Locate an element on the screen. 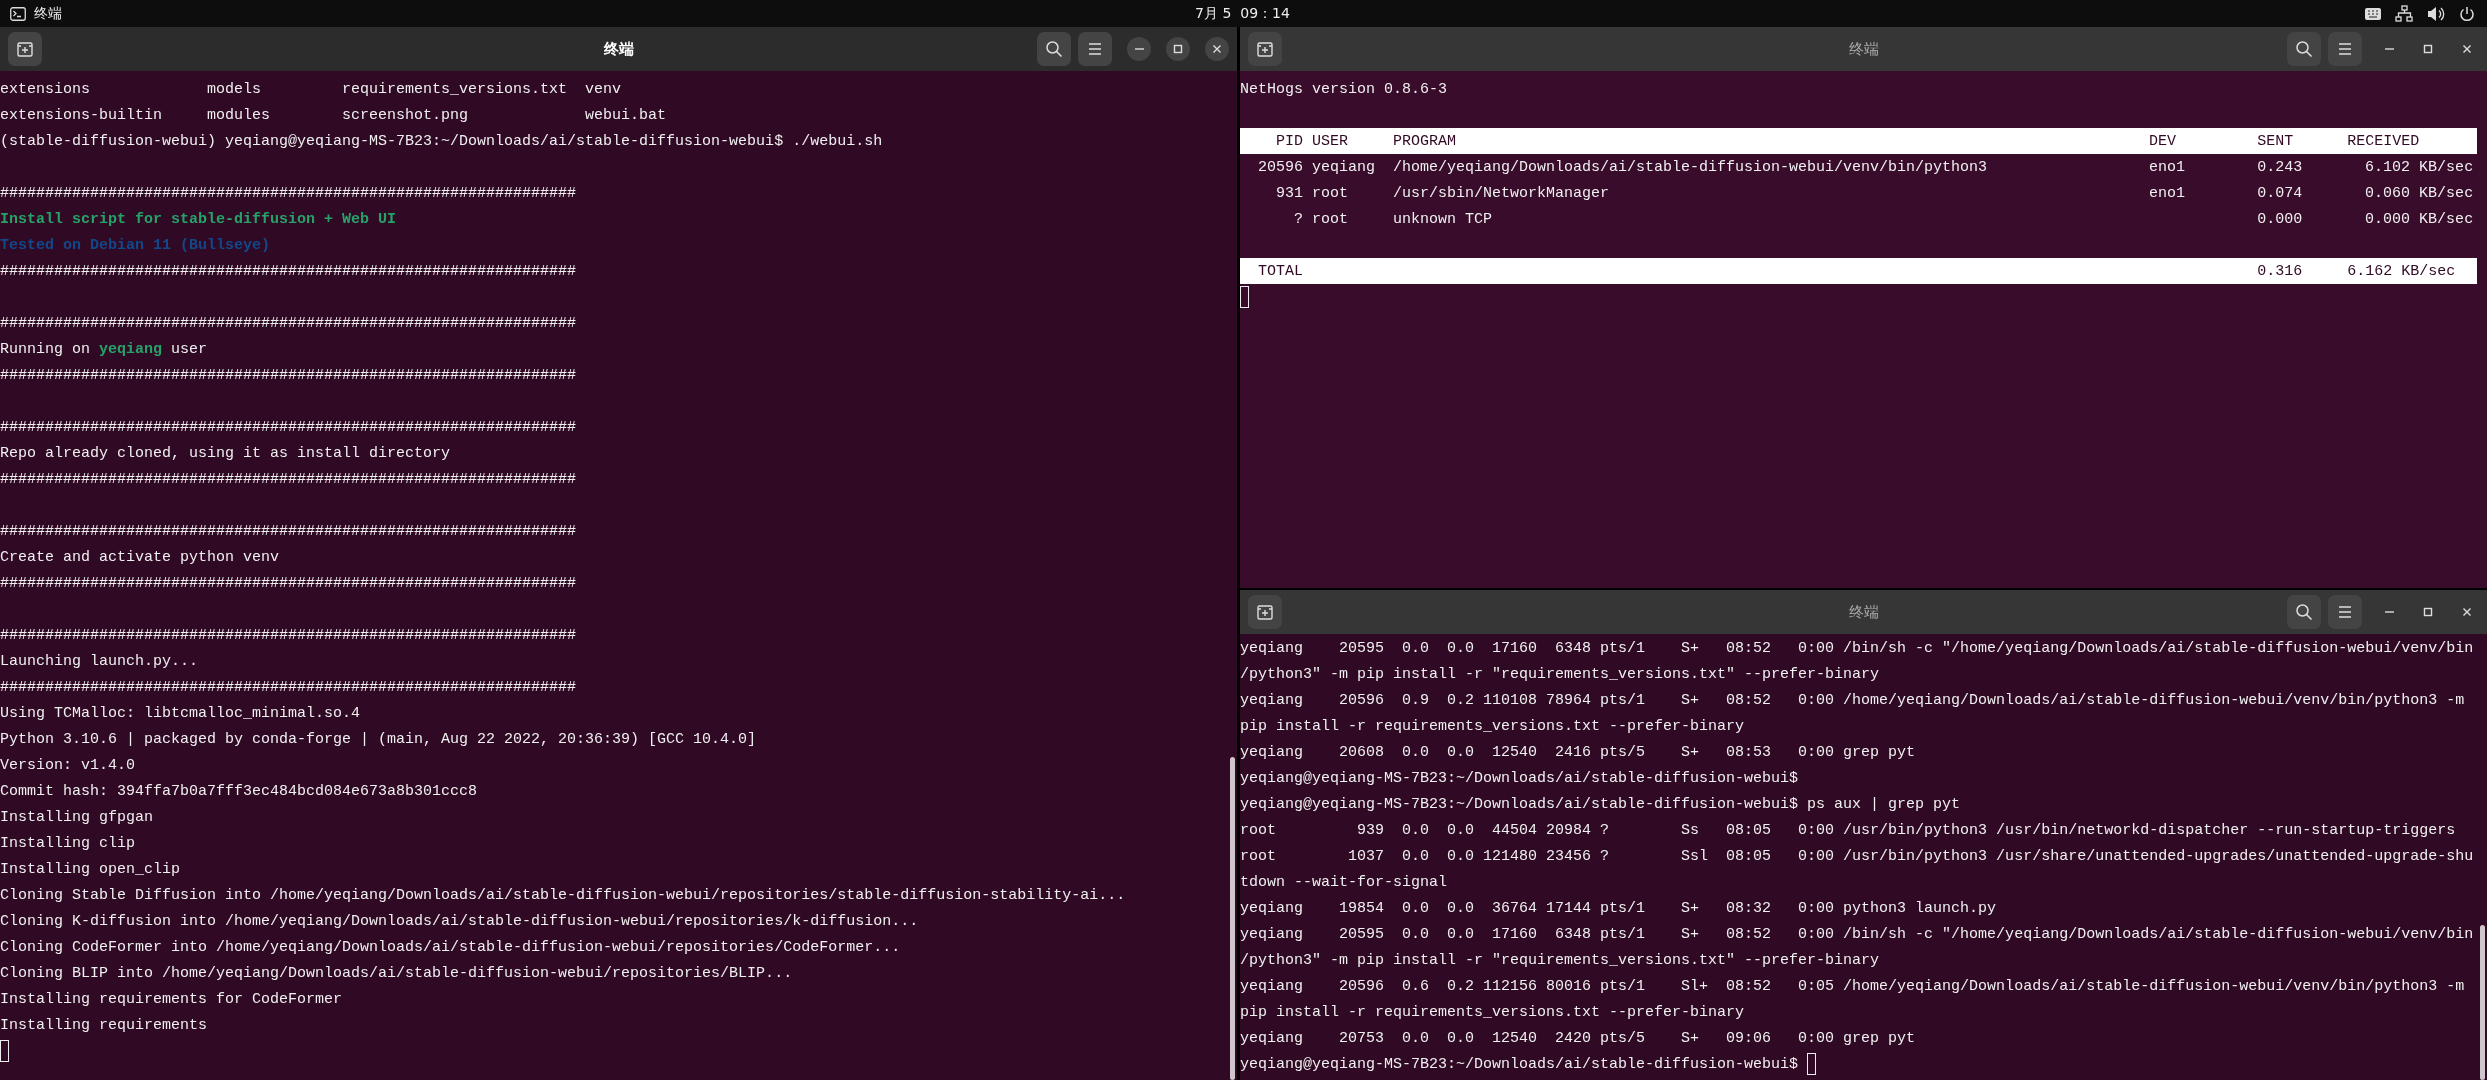 The height and width of the screenshot is (1080, 2487). table-cell-text: 6.102 KB/sec is located at coordinates (2419, 167).